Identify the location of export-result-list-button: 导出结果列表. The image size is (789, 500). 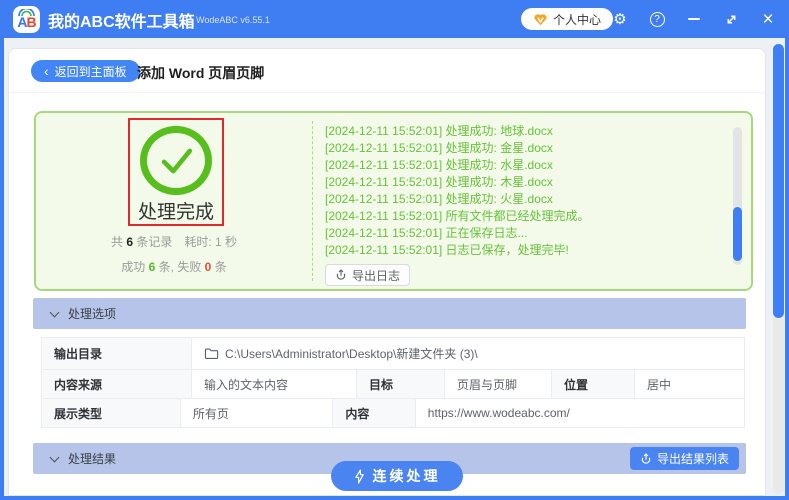
(684, 458).